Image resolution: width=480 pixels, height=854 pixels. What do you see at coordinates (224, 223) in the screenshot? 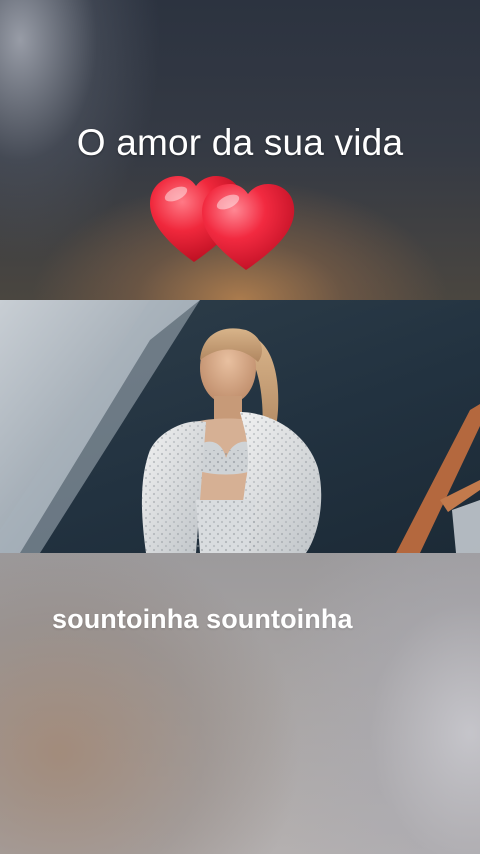
I see `two-hearts-icon` at bounding box center [224, 223].